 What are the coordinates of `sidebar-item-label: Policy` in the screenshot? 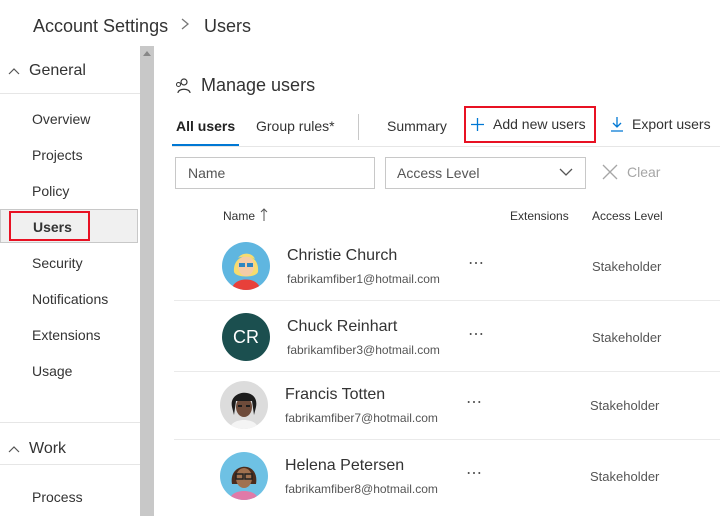 It's located at (51, 191).